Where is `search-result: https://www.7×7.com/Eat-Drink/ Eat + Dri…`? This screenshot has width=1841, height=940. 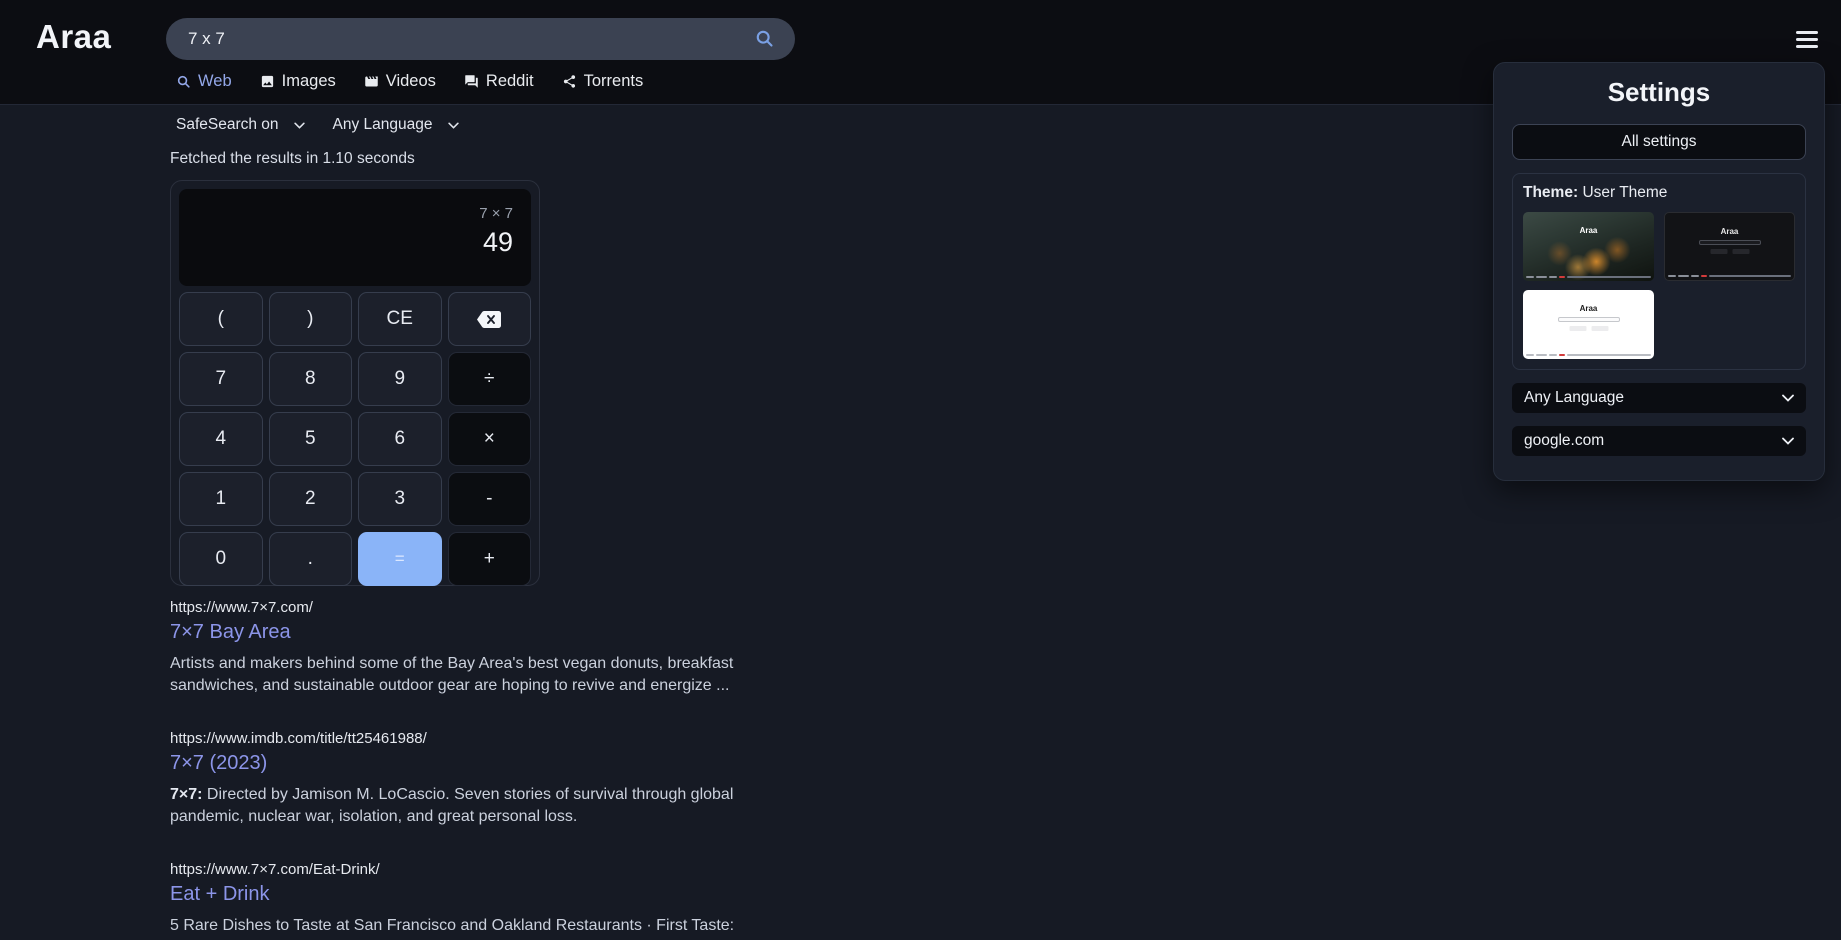
search-result: https://www.7×7.com/Eat-Drink/ Eat + Dri… is located at coordinates (475, 900).